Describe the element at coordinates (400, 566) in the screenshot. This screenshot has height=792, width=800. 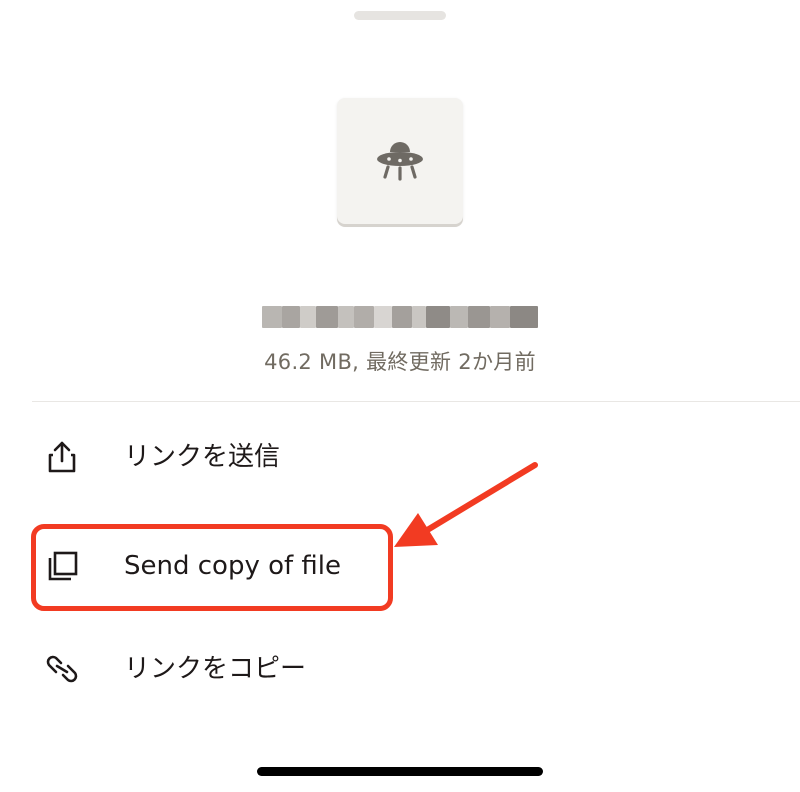
I see `action-send-copy-of-file: Send copy of file` at that location.